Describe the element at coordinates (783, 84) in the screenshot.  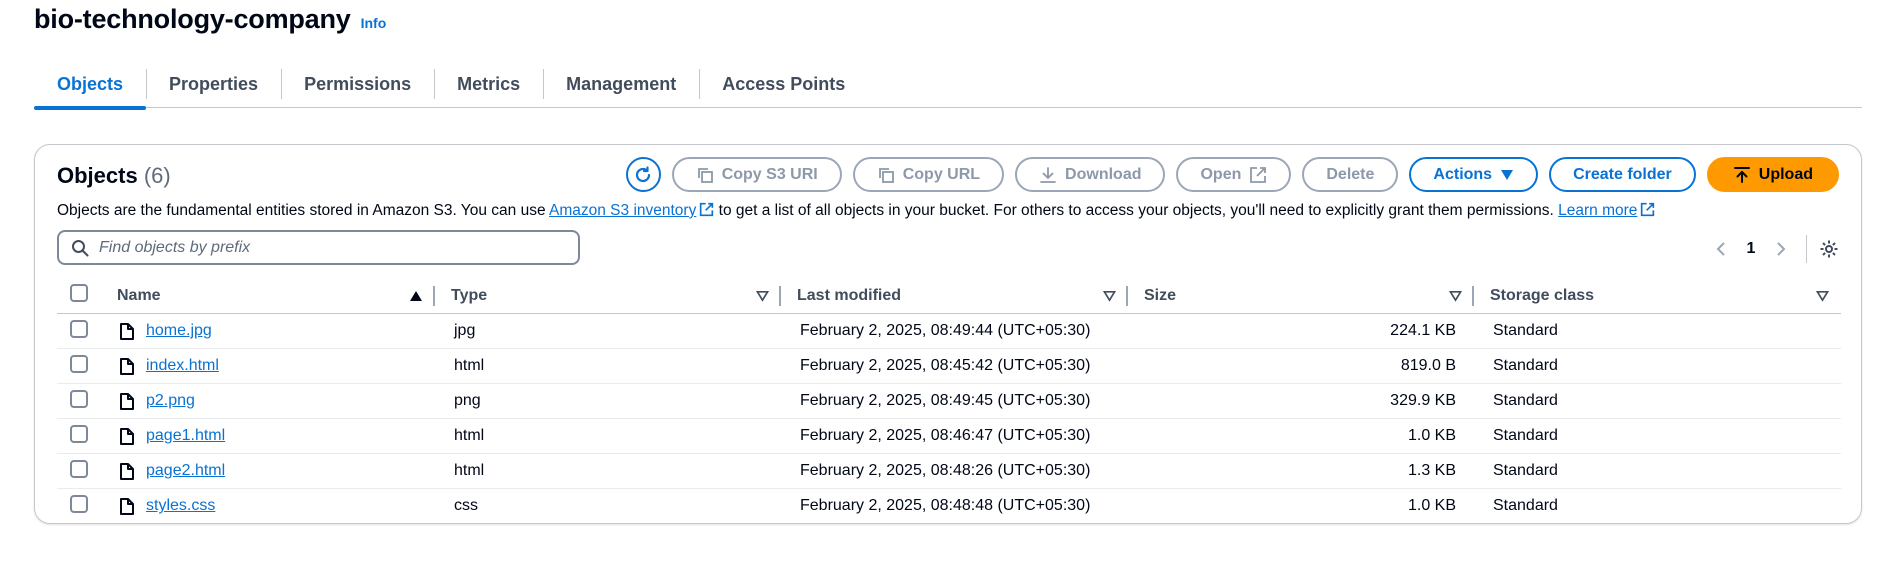
I see `tab-access-points: Access Points` at that location.